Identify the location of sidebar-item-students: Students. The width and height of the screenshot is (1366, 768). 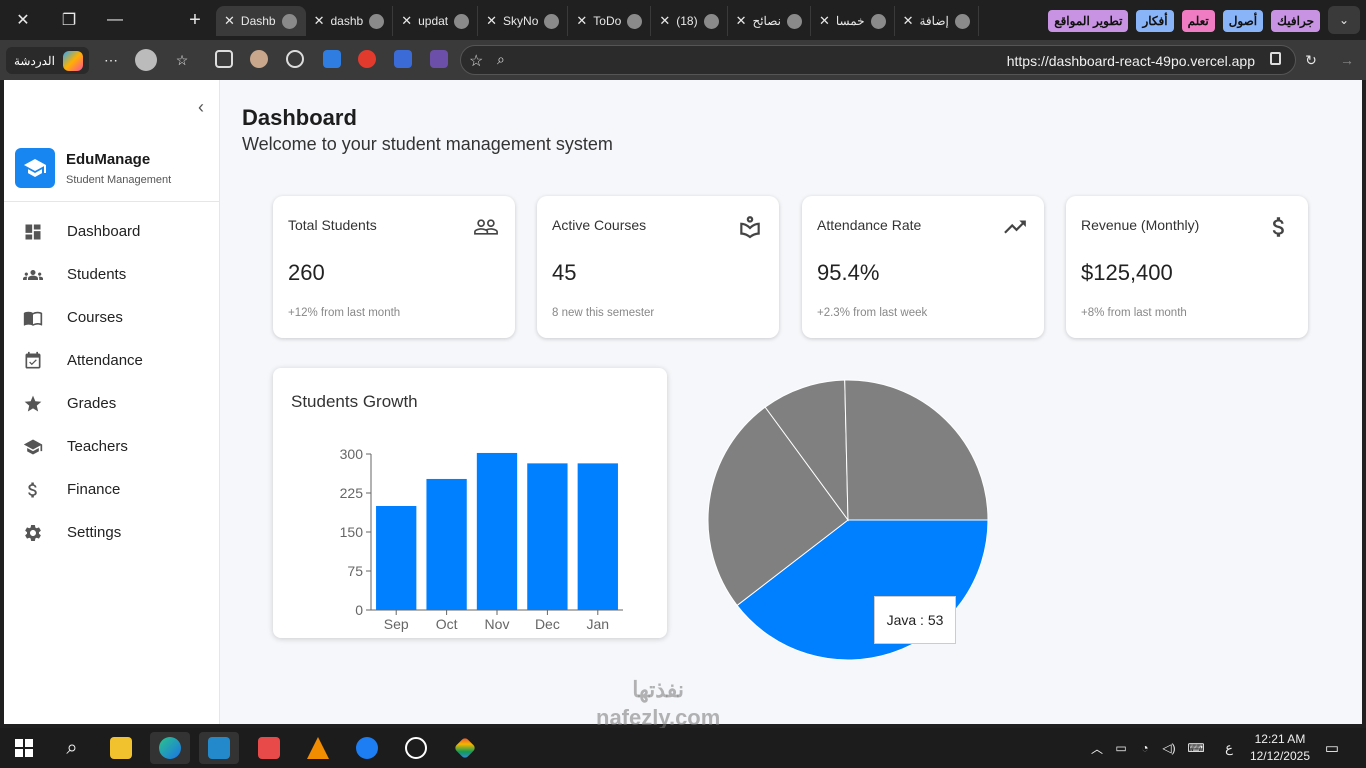
(111, 274).